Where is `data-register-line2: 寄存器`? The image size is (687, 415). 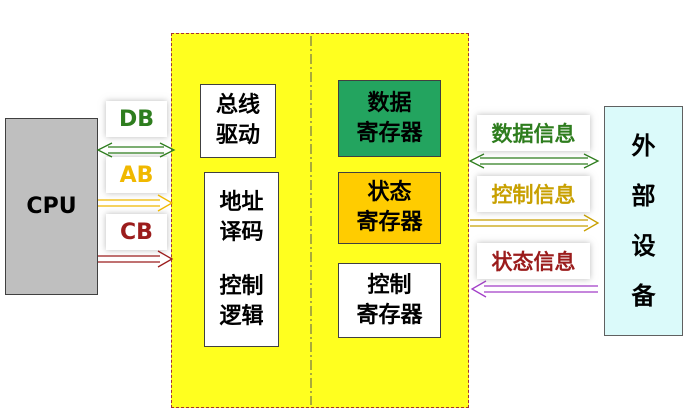
data-register-line2: 寄存器 is located at coordinates (389, 133).